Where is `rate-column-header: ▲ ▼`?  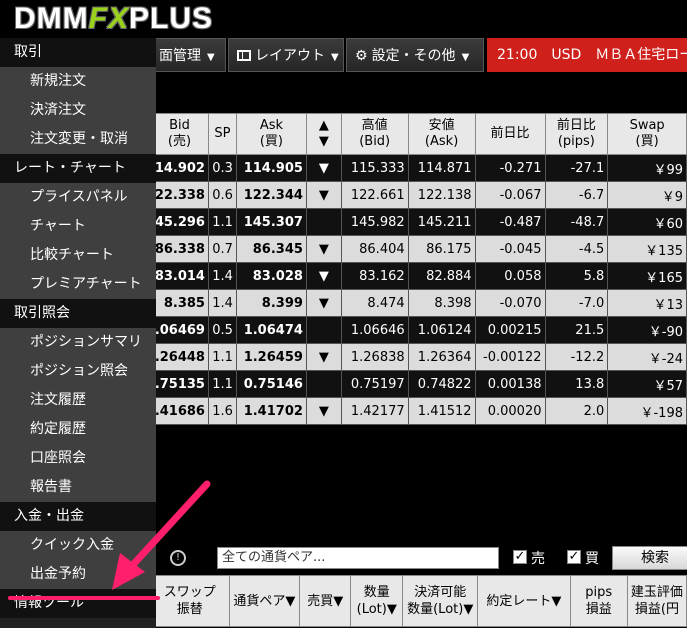 rate-column-header: ▲ ▼ is located at coordinates (323, 134).